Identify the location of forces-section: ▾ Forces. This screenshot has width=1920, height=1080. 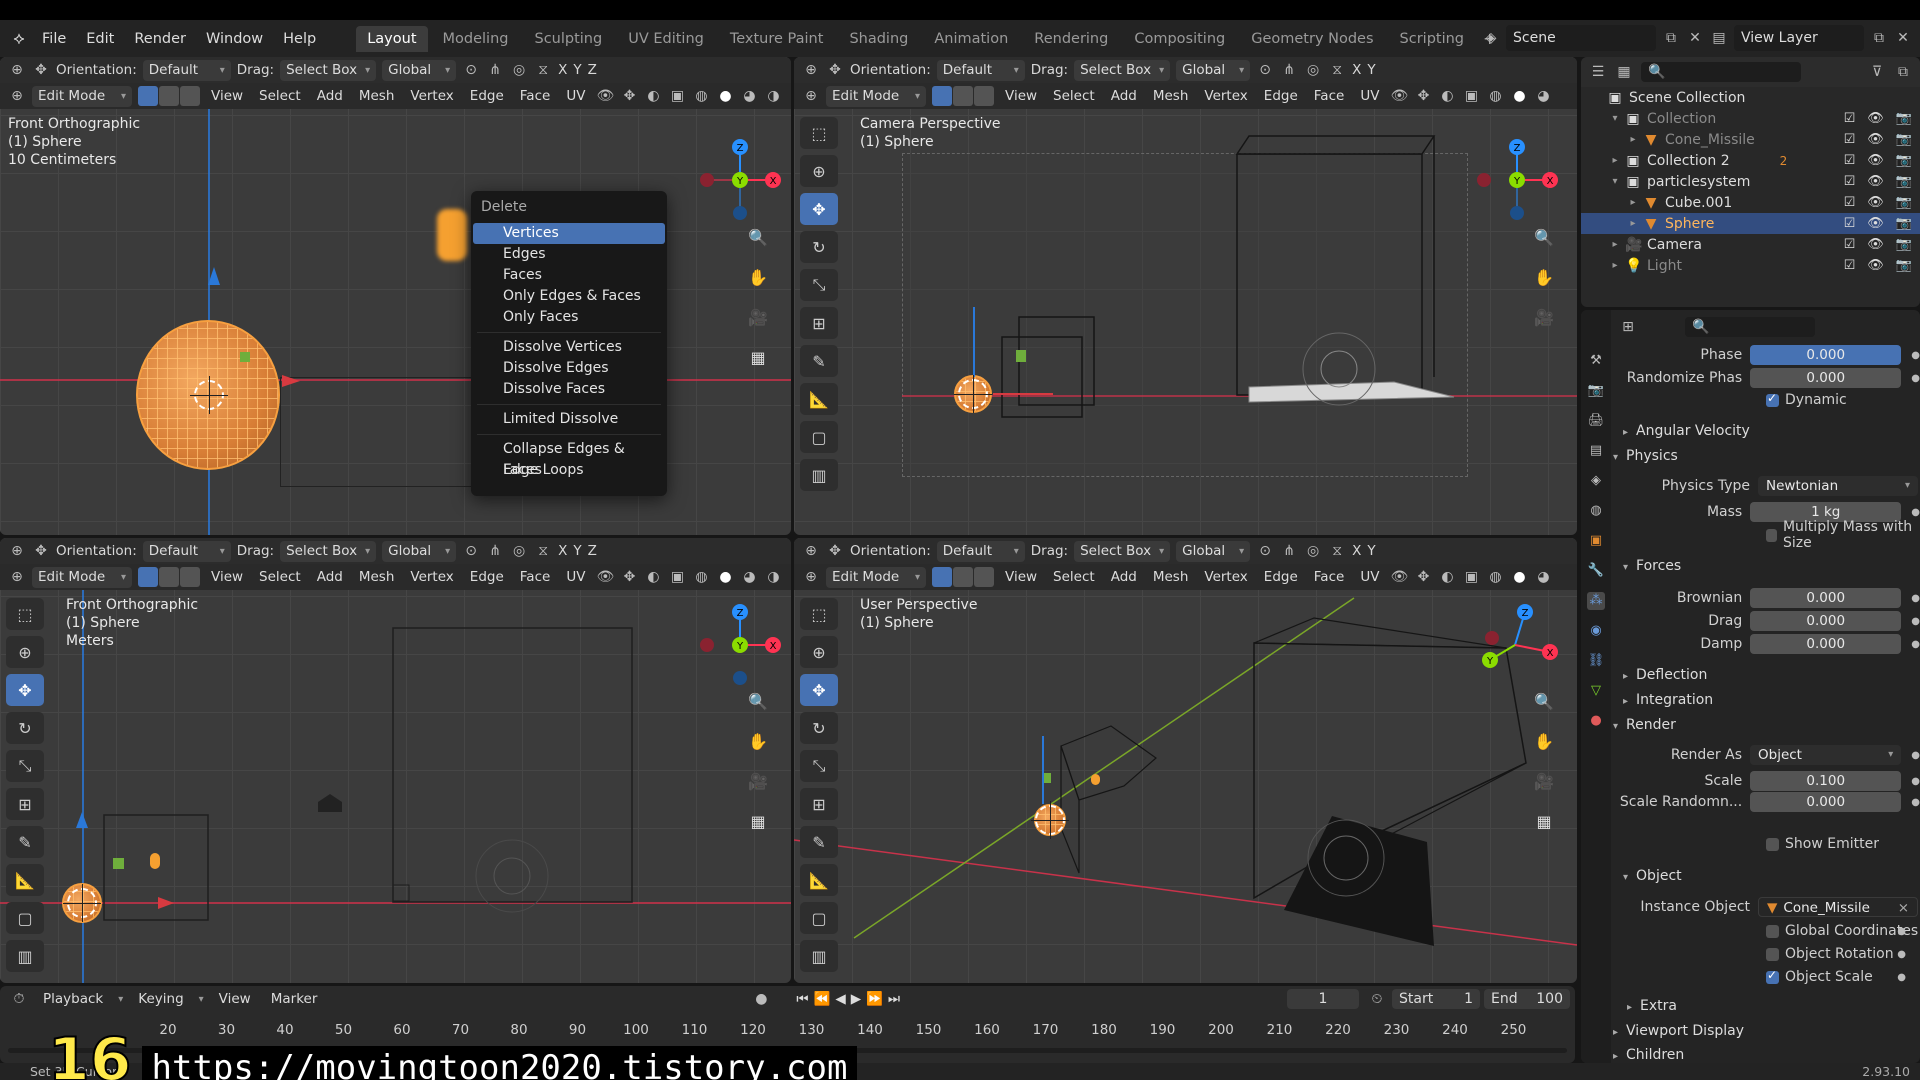
(1652, 566).